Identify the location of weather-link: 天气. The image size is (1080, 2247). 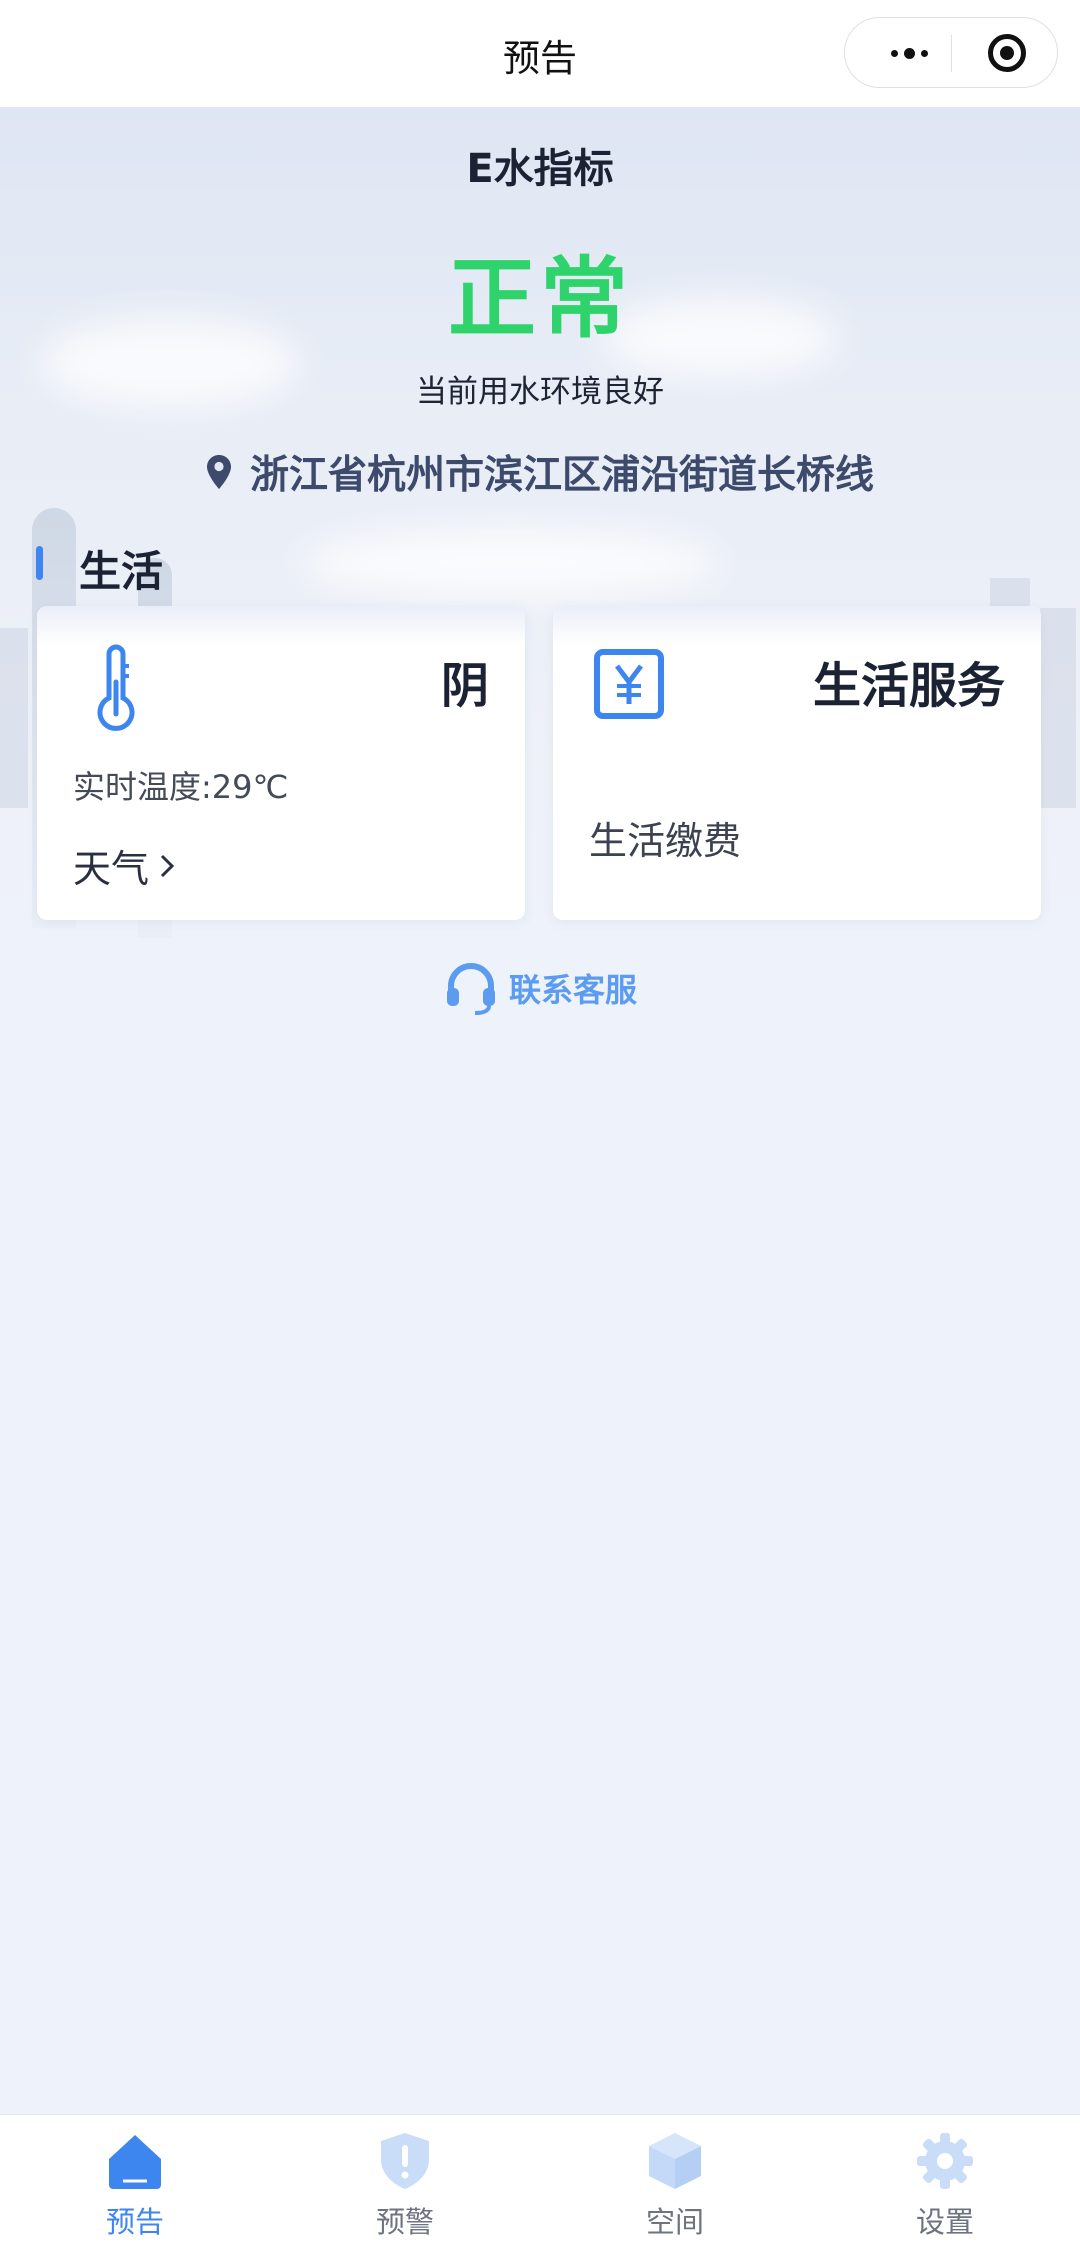
(124, 865).